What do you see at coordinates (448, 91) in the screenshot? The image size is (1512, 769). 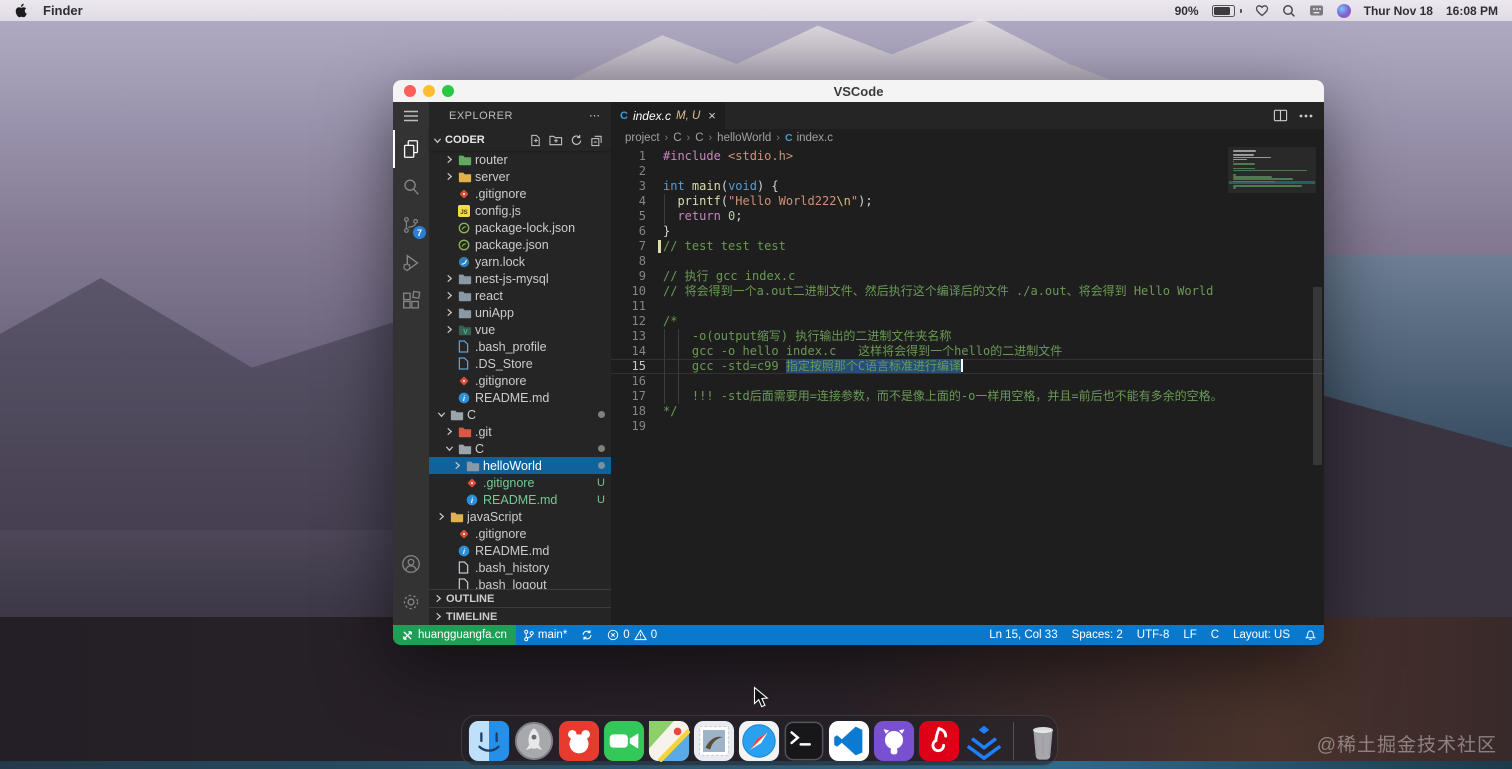 I see `maximize-window-button` at bounding box center [448, 91].